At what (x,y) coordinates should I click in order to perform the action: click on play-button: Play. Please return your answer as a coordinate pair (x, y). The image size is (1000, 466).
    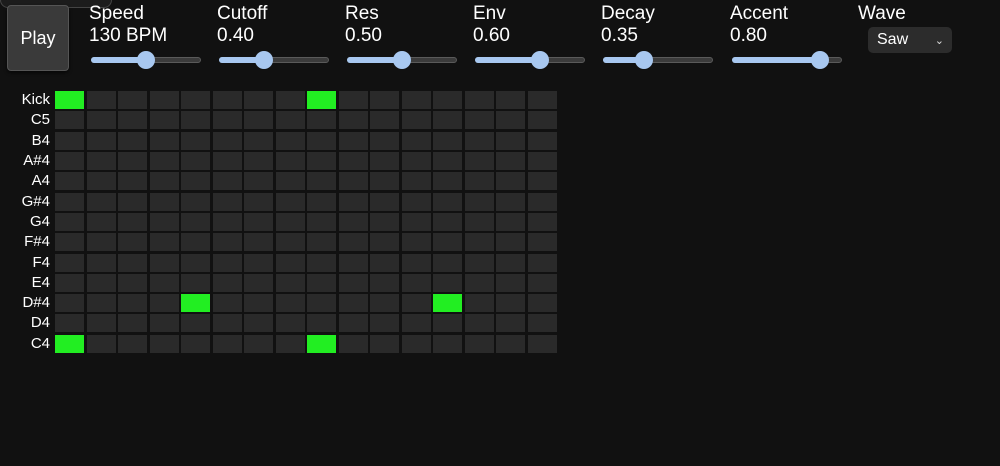
    Looking at the image, I should click on (38, 38).